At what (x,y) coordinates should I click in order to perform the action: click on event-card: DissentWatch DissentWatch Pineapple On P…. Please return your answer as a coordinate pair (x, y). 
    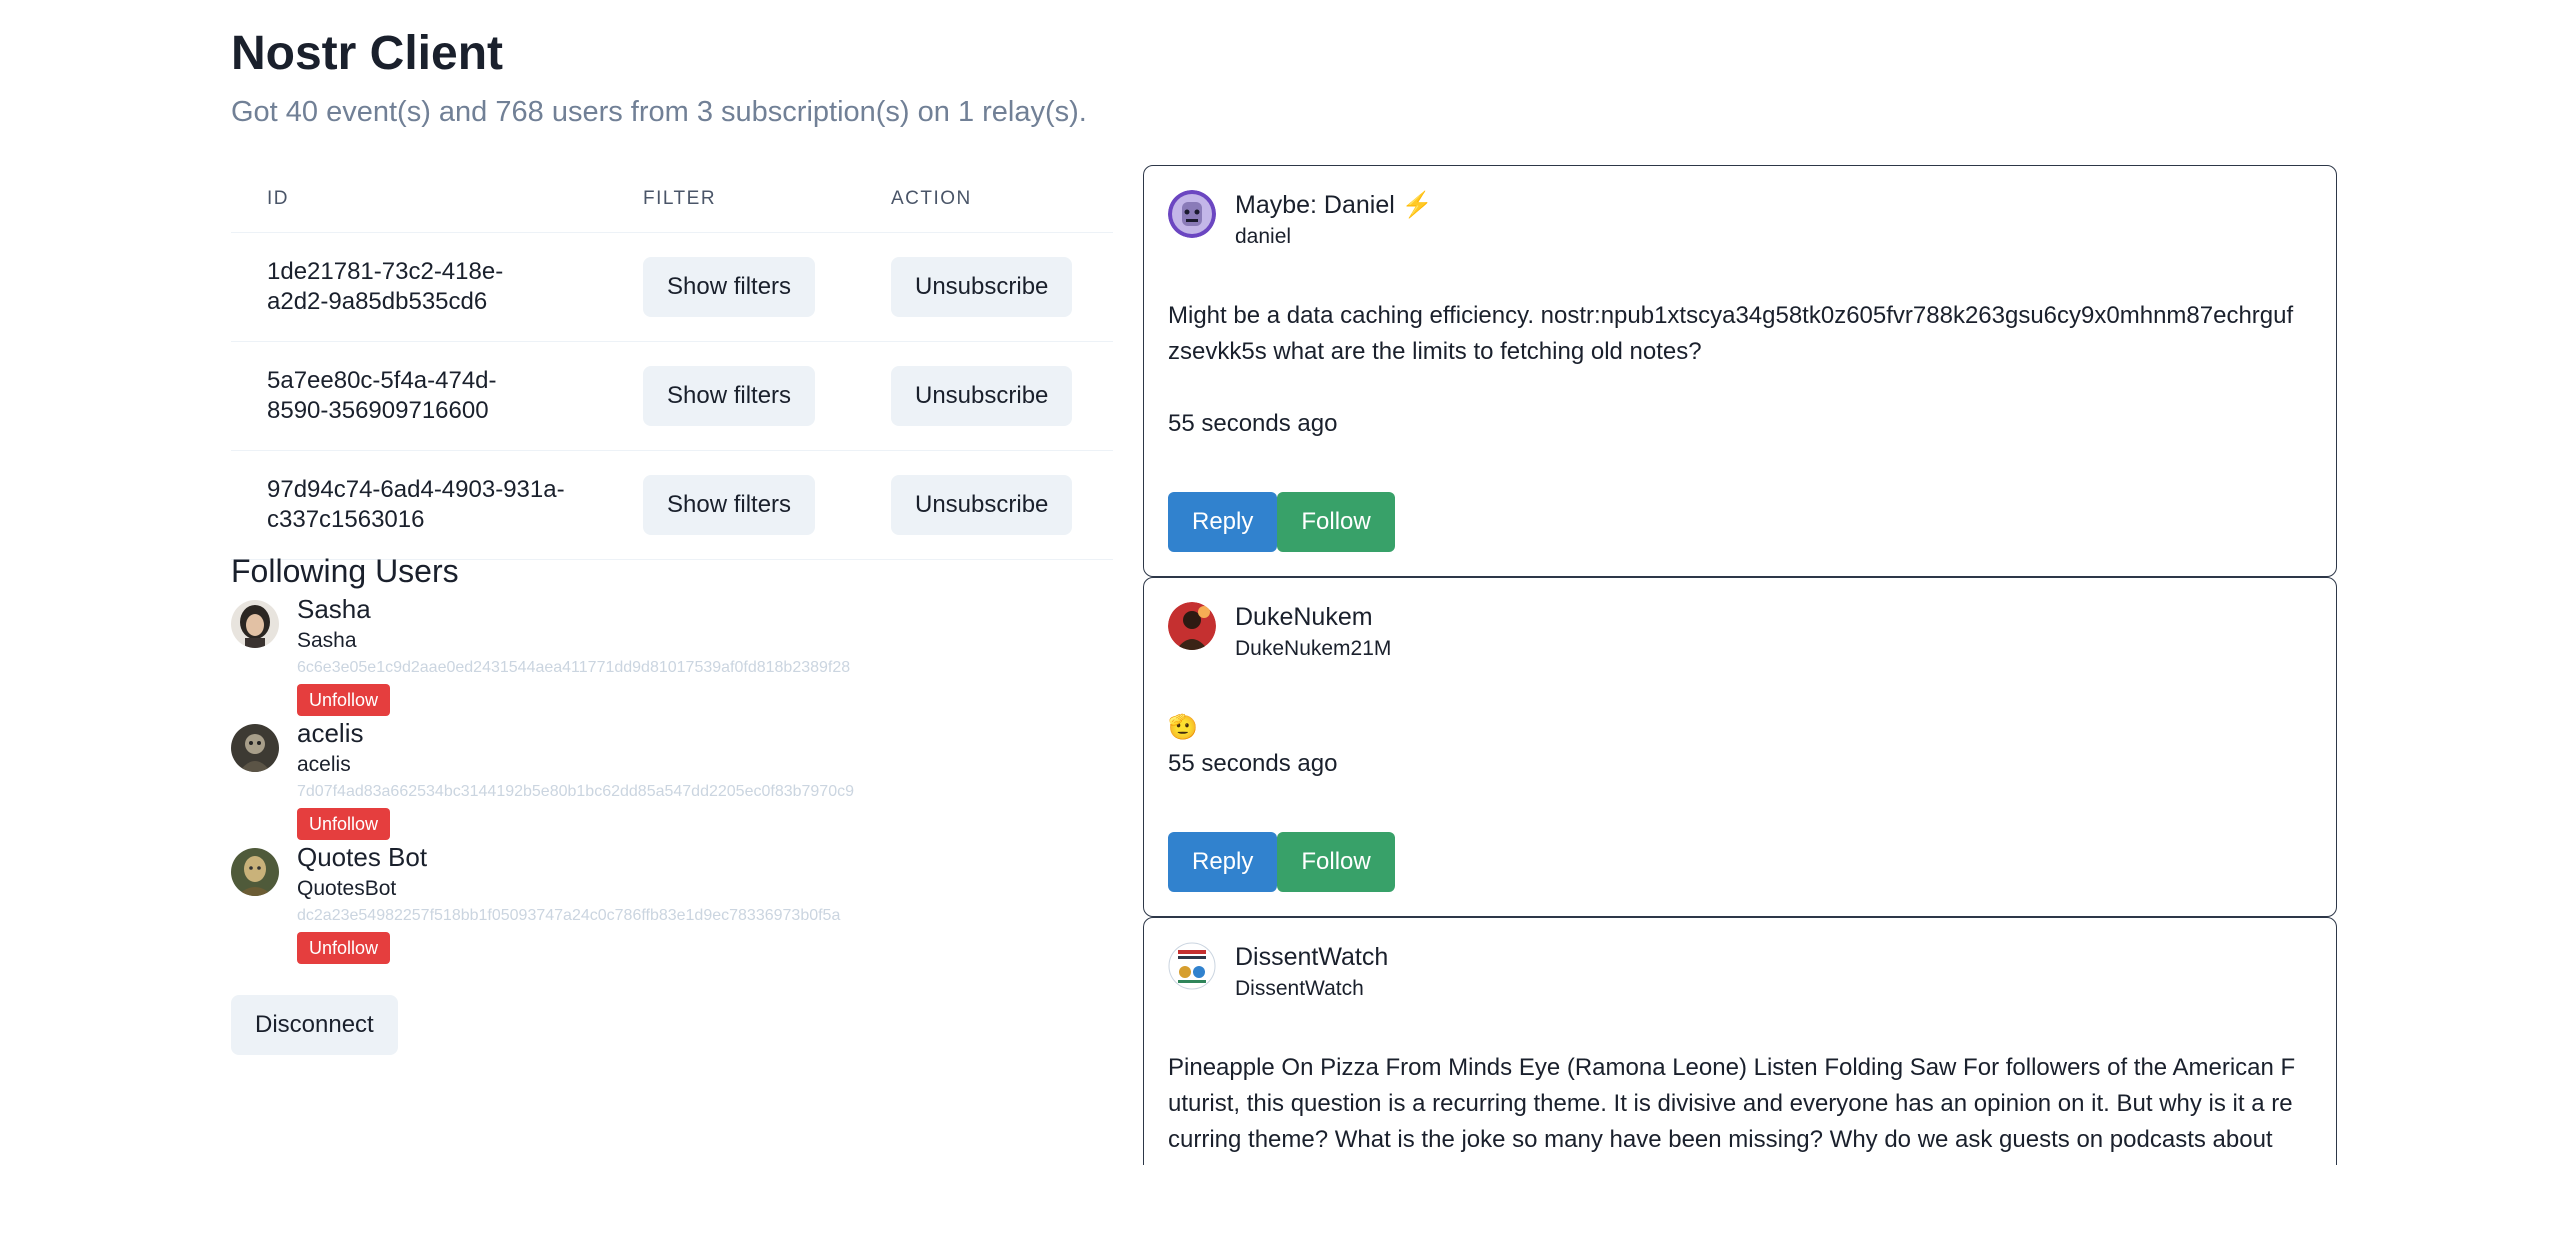
    Looking at the image, I should click on (1740, 1041).